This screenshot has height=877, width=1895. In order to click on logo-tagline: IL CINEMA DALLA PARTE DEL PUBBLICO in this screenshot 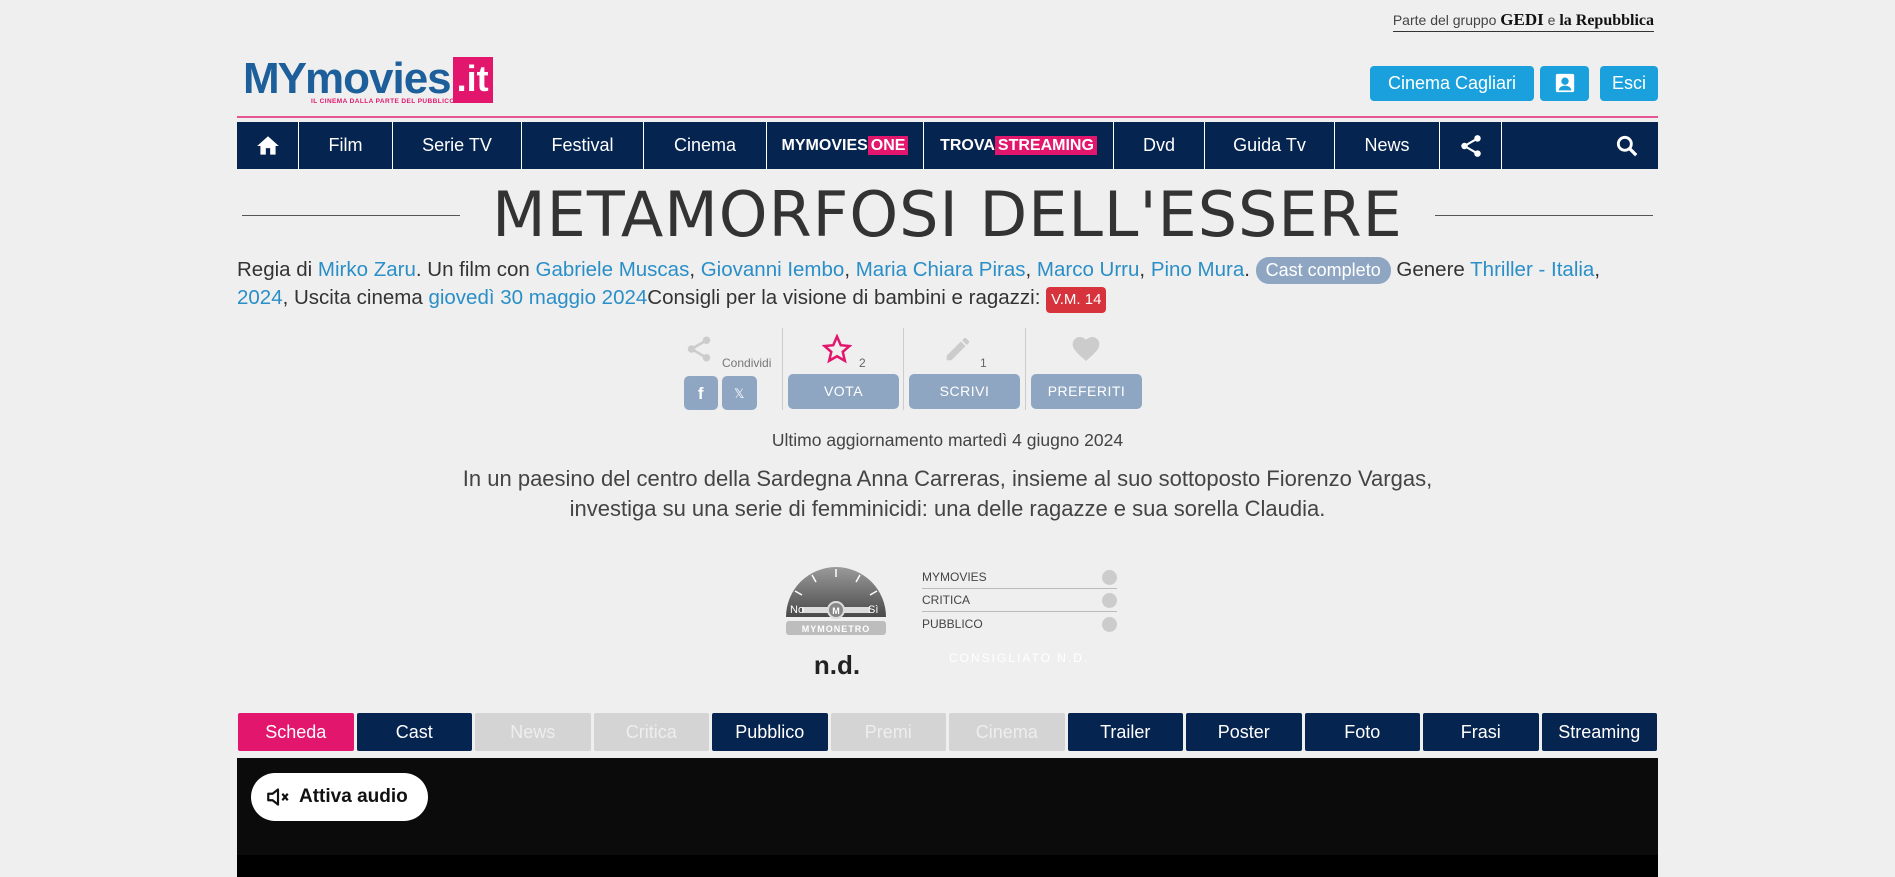, I will do `click(383, 101)`.